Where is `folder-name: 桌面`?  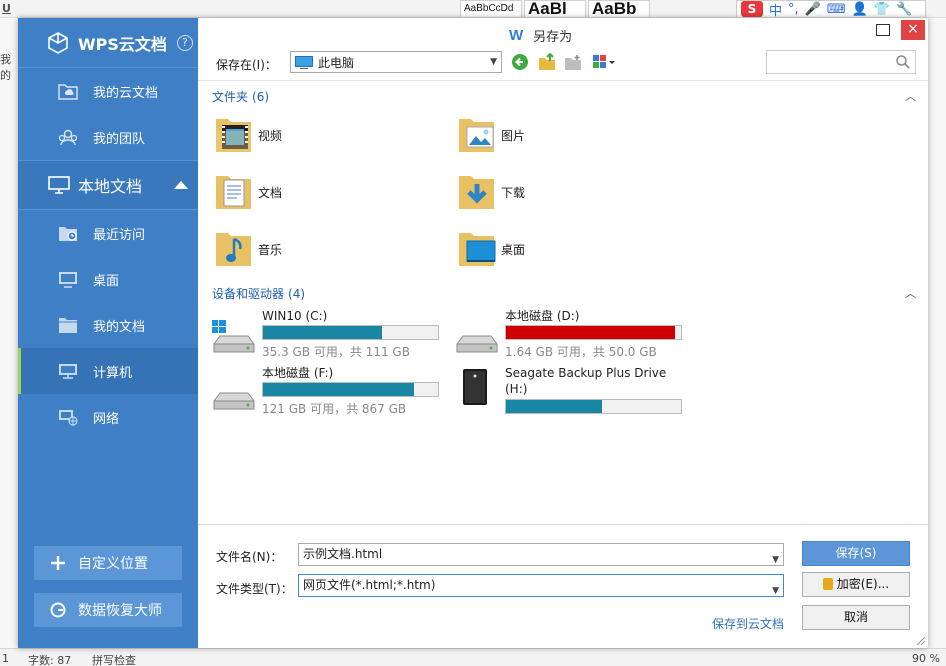
folder-name: 桌面 is located at coordinates (513, 249).